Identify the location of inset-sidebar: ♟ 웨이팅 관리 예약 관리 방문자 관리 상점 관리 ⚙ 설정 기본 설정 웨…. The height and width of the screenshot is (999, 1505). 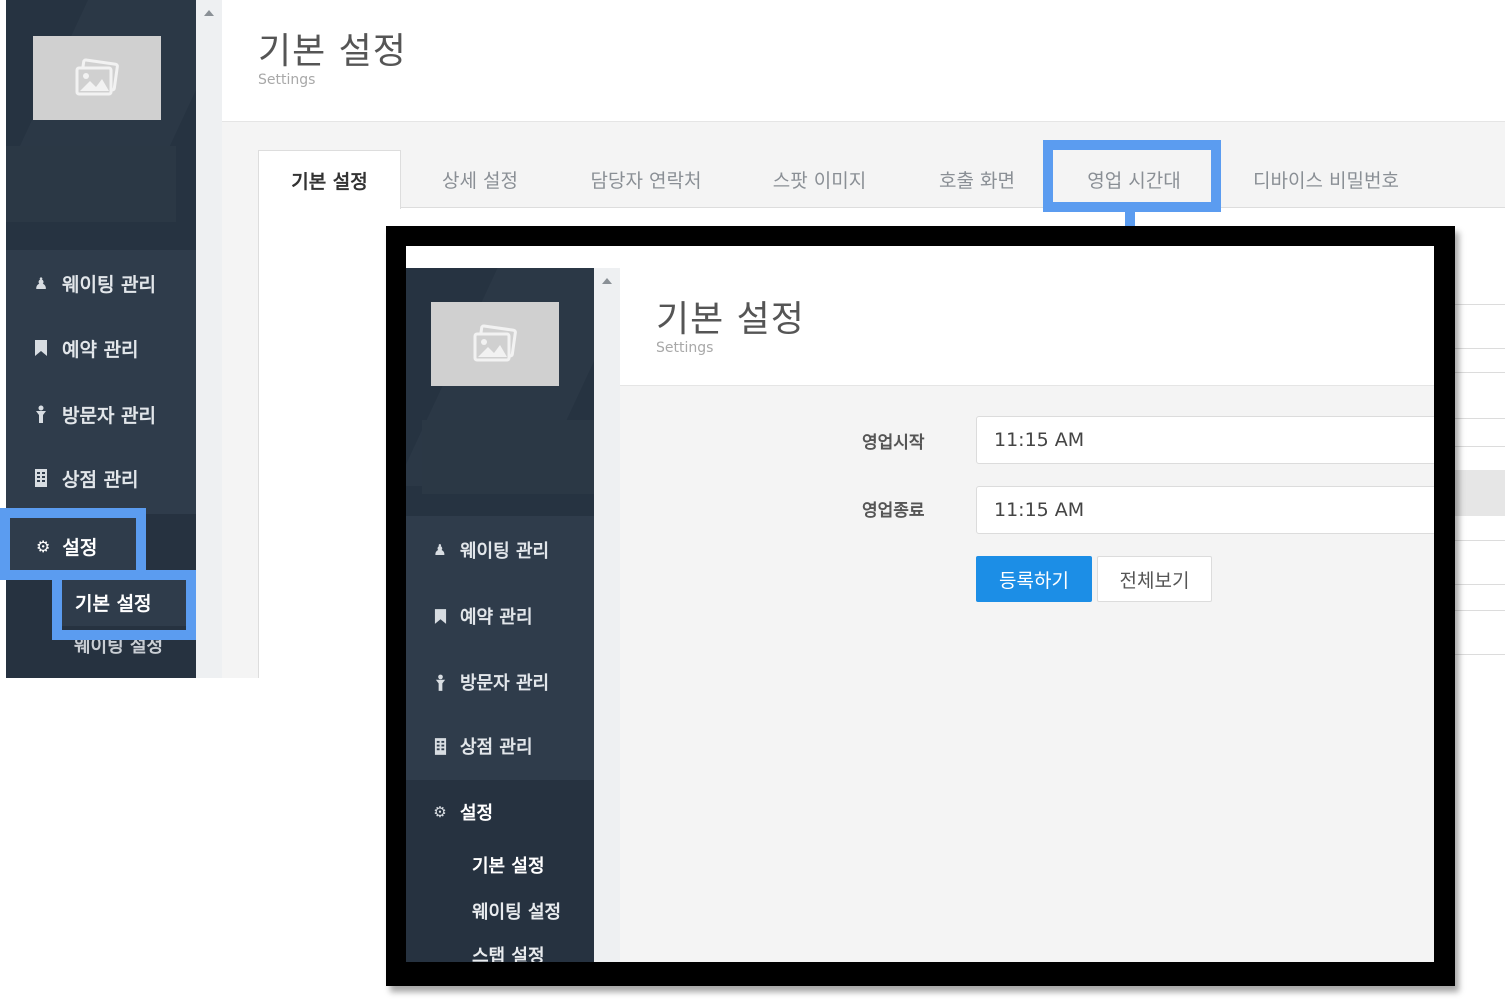
(500, 615).